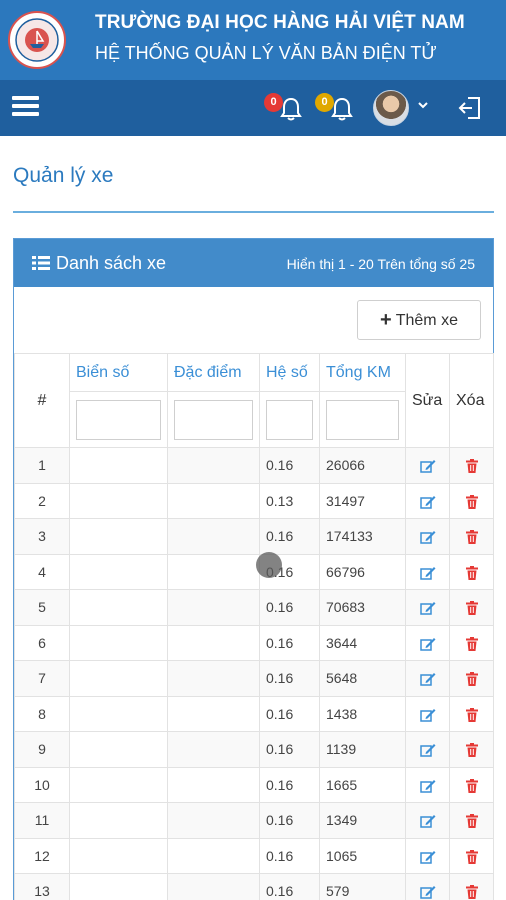 Image resolution: width=506 pixels, height=900 pixels. What do you see at coordinates (362, 607) in the screenshot?
I see `total-km-cell: 70683` at bounding box center [362, 607].